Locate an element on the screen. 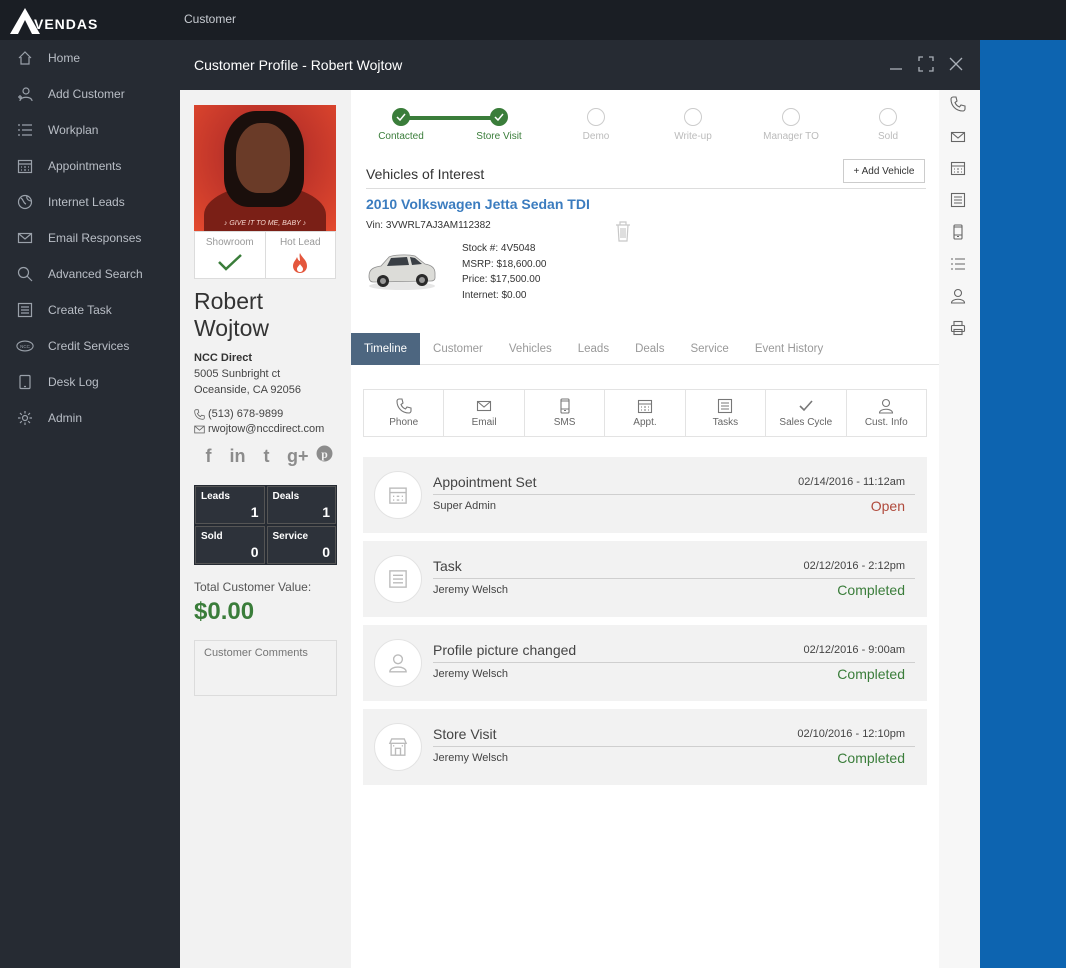 The image size is (1066, 968). sidebar-item-appointments: Appointments is located at coordinates (90, 166).